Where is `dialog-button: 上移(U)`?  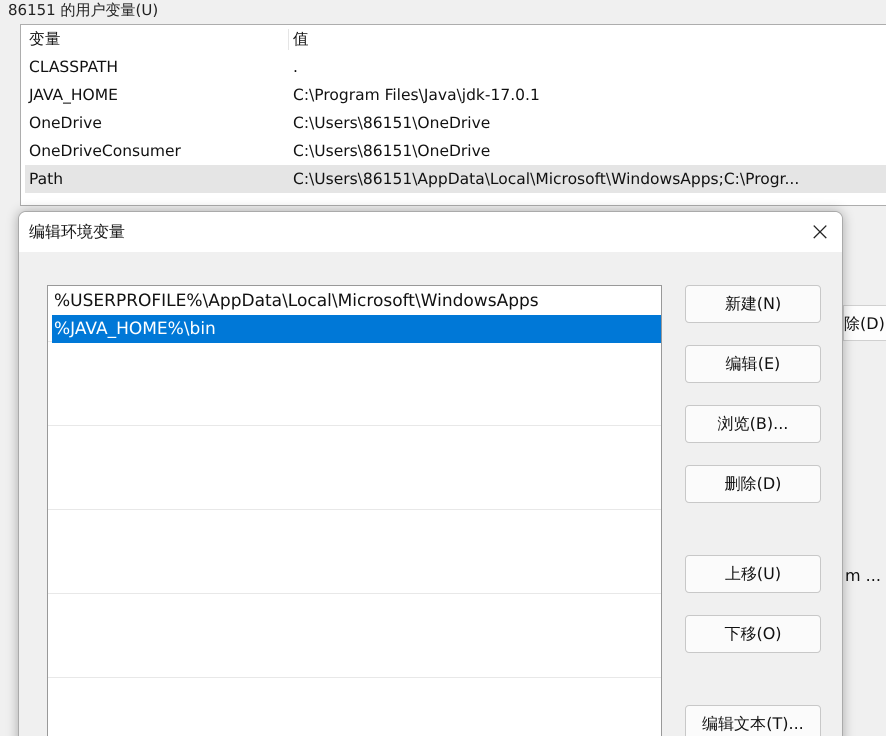 dialog-button: 上移(U) is located at coordinates (753, 574).